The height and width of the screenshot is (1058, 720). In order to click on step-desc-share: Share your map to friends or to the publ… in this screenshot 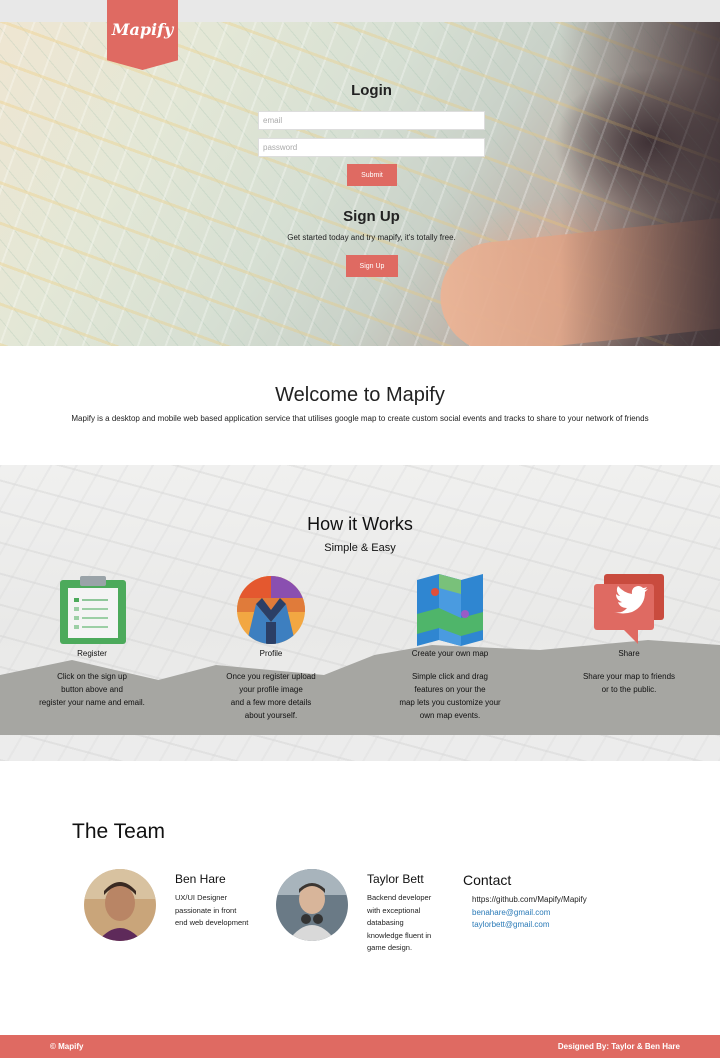, I will do `click(629, 683)`.